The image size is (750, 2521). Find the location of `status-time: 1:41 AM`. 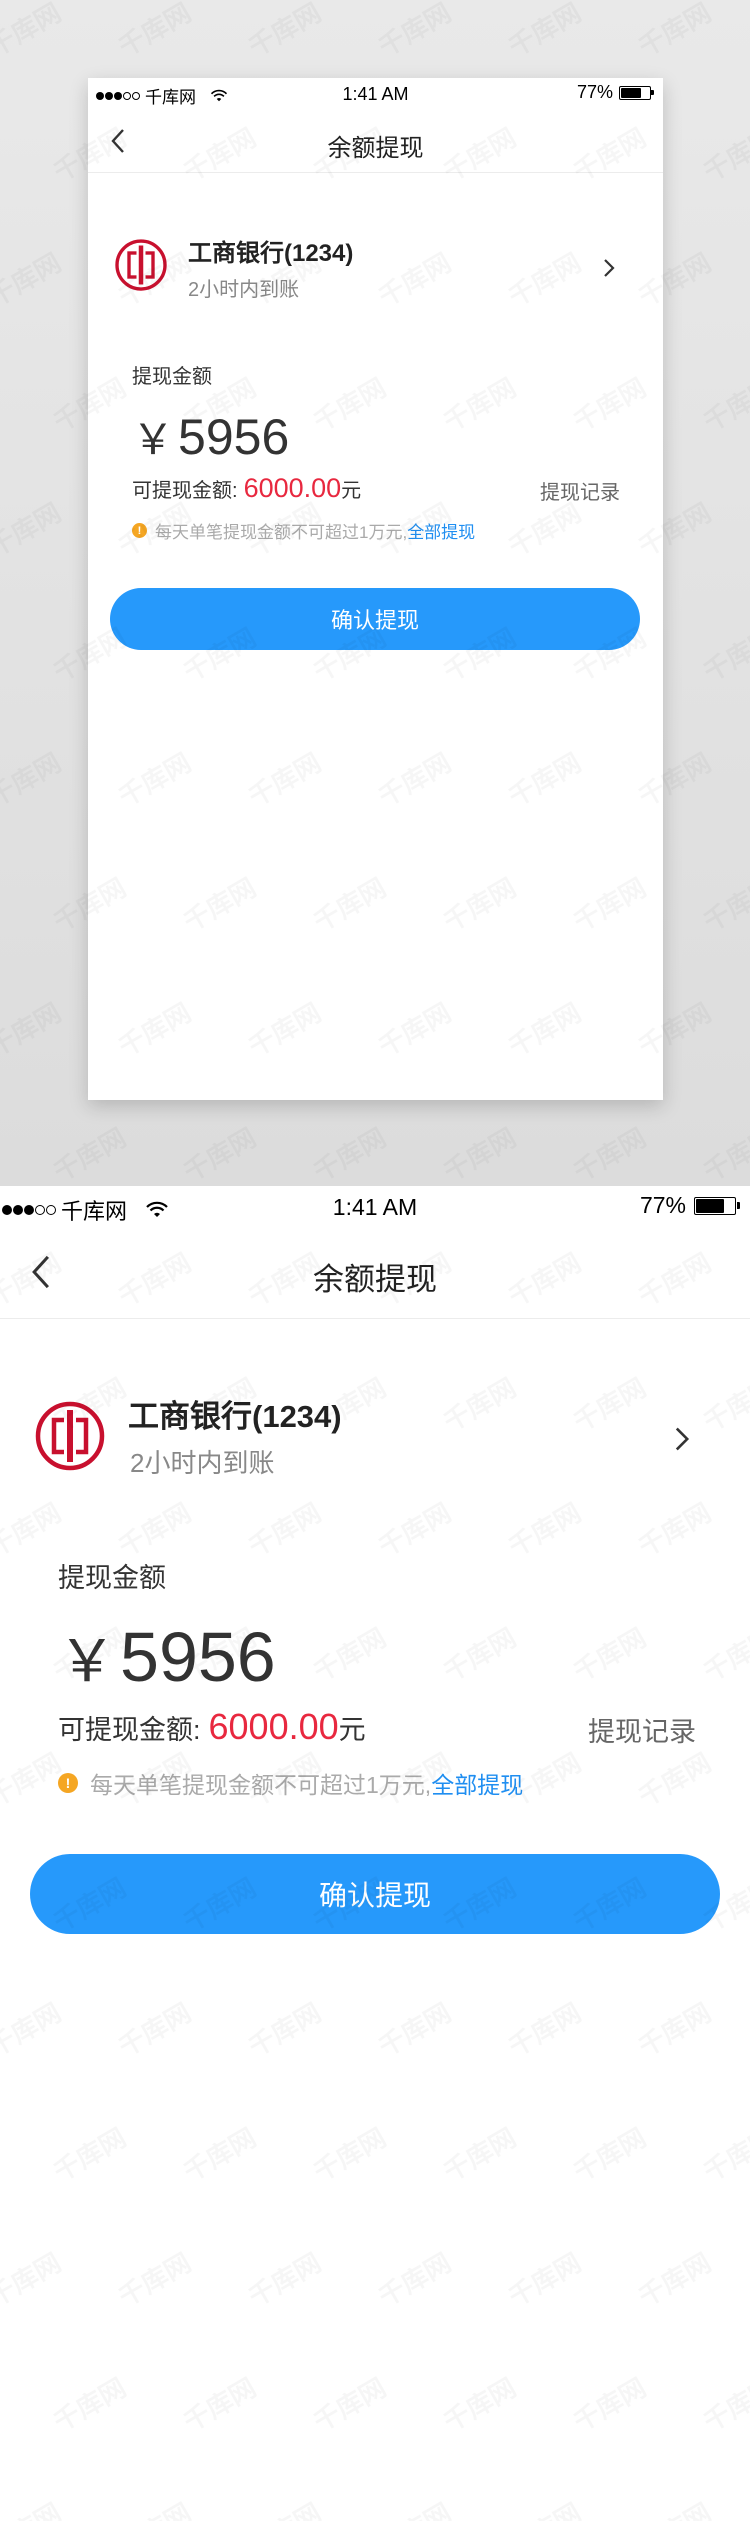

status-time: 1:41 AM is located at coordinates (375, 1207).